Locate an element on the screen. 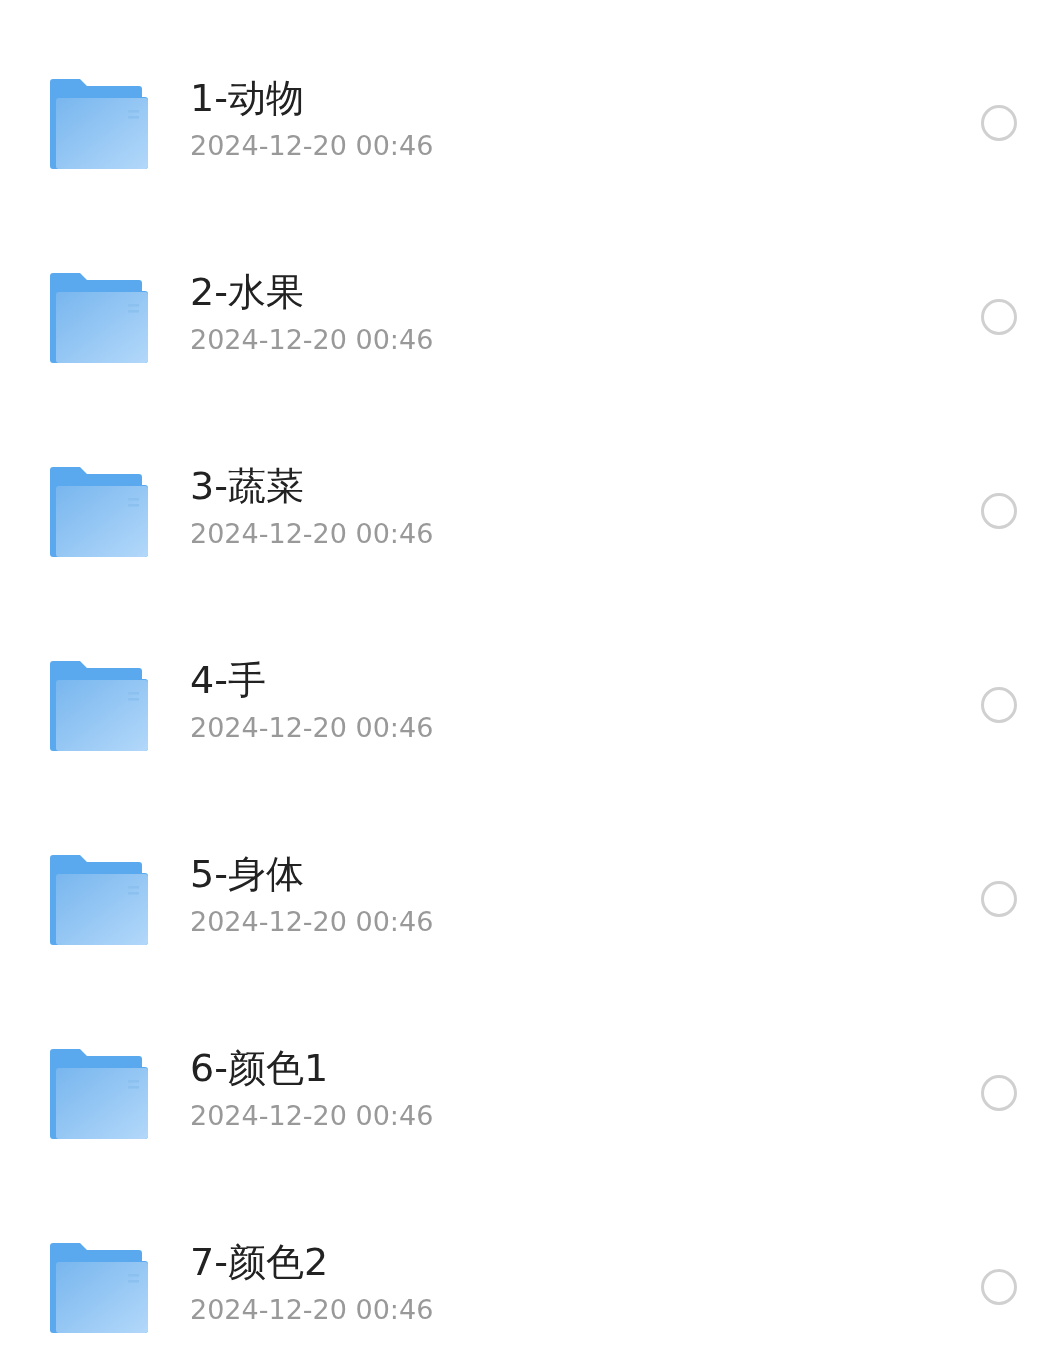 This screenshot has height=1351, width=1061. folder-name: 1-动物 is located at coordinates (247, 98).